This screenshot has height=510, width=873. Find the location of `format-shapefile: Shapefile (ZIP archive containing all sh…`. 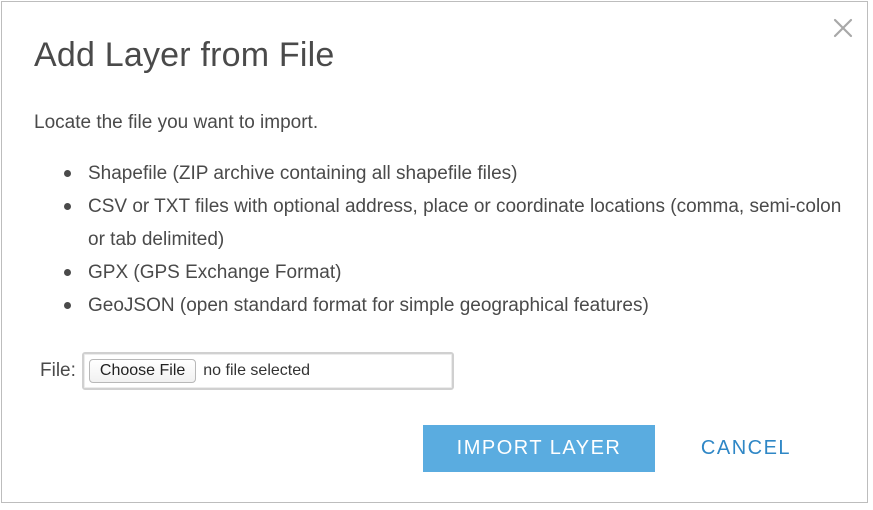

format-shapefile: Shapefile (ZIP archive containing all sh… is located at coordinates (303, 173).